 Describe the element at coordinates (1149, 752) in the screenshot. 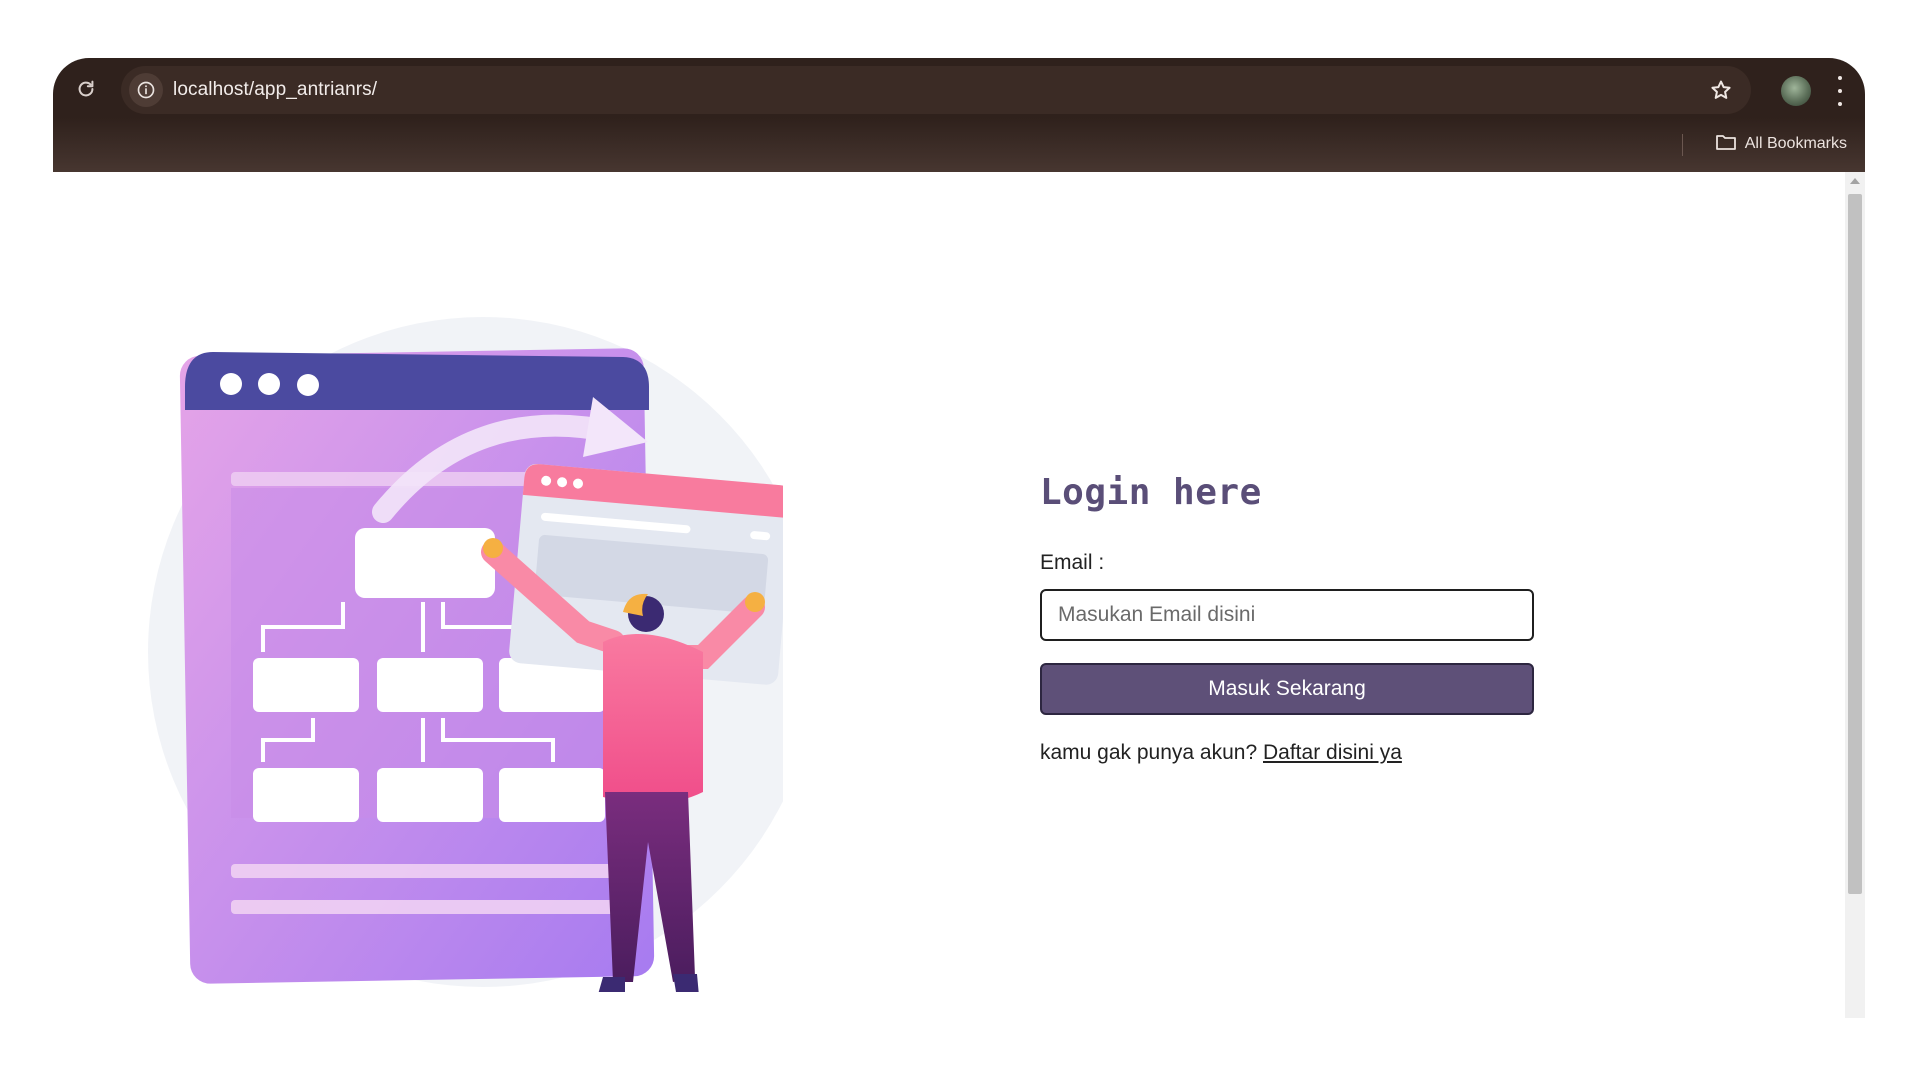

I see `register-prompt-text: kamu gak punya akun?` at that location.